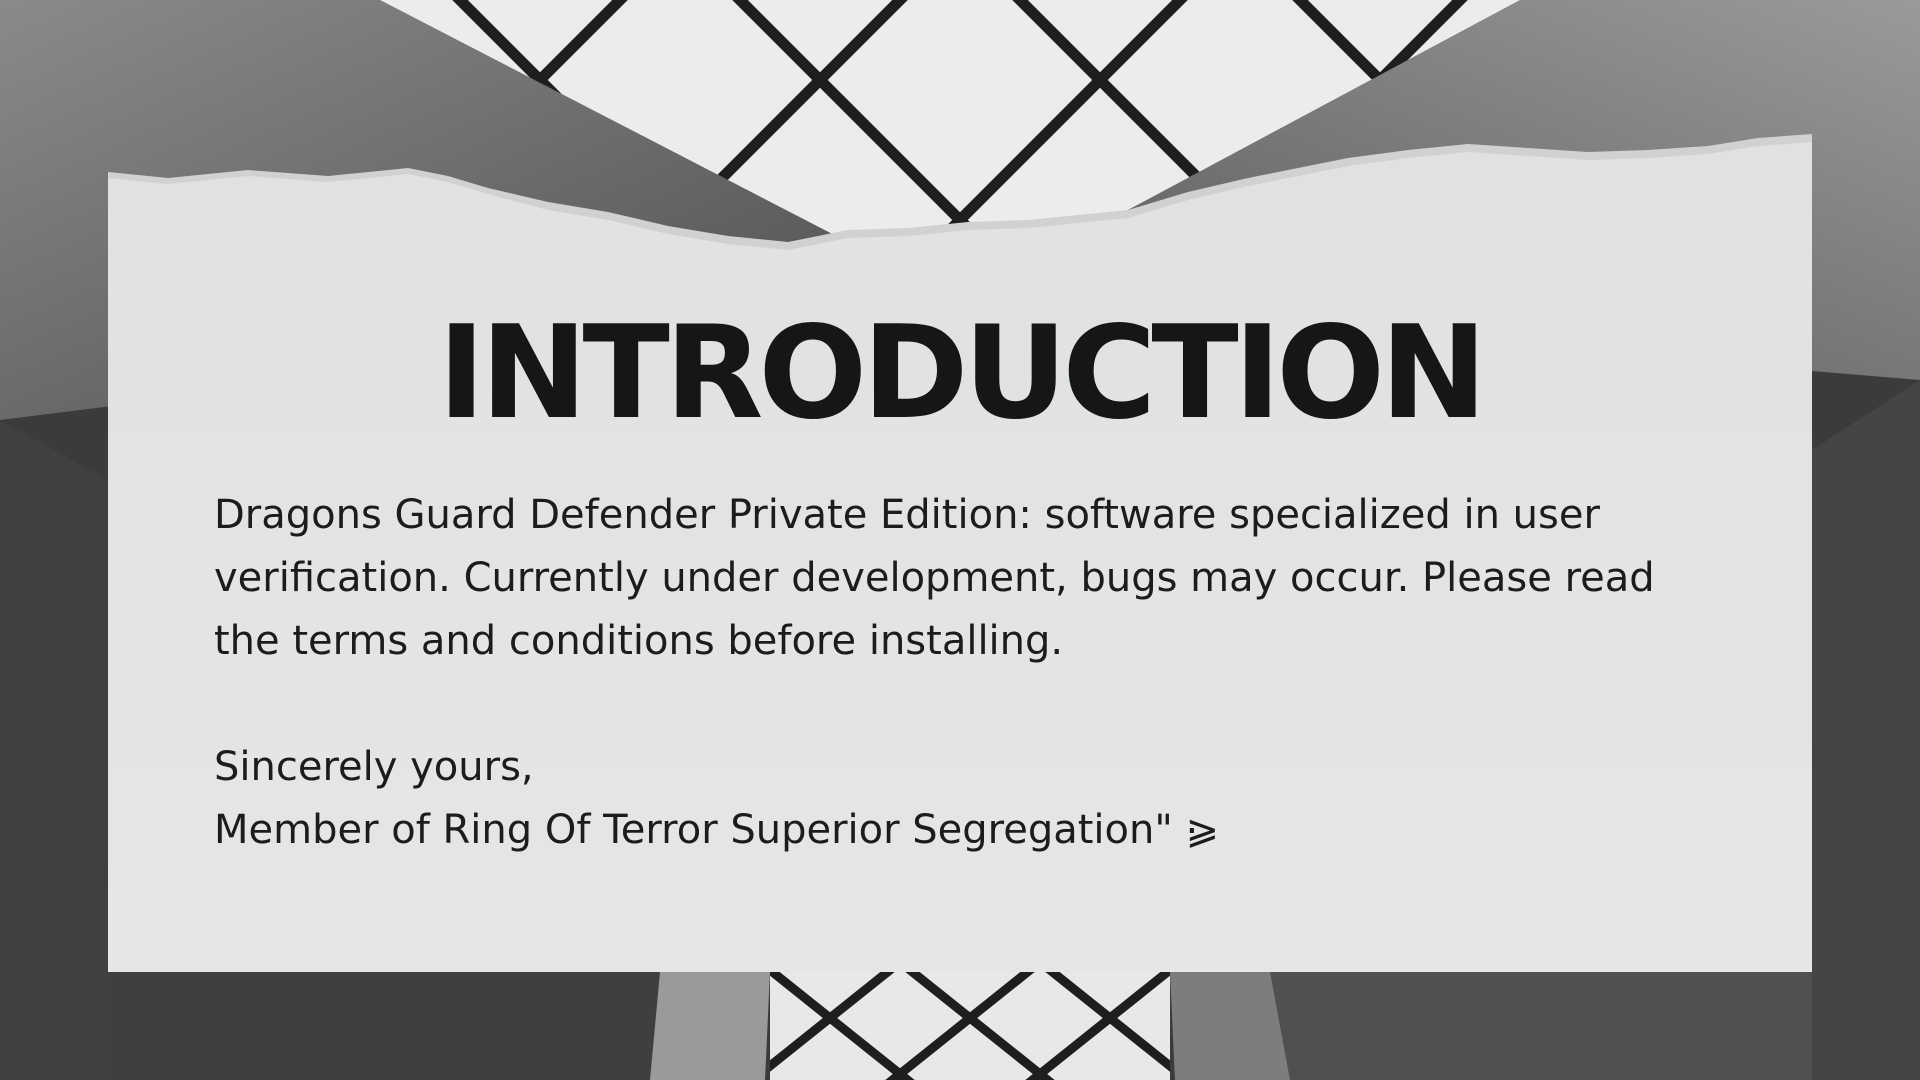 This screenshot has width=1920, height=1080. I want to click on slide-title: INTRODUCTION, so click(962, 373).